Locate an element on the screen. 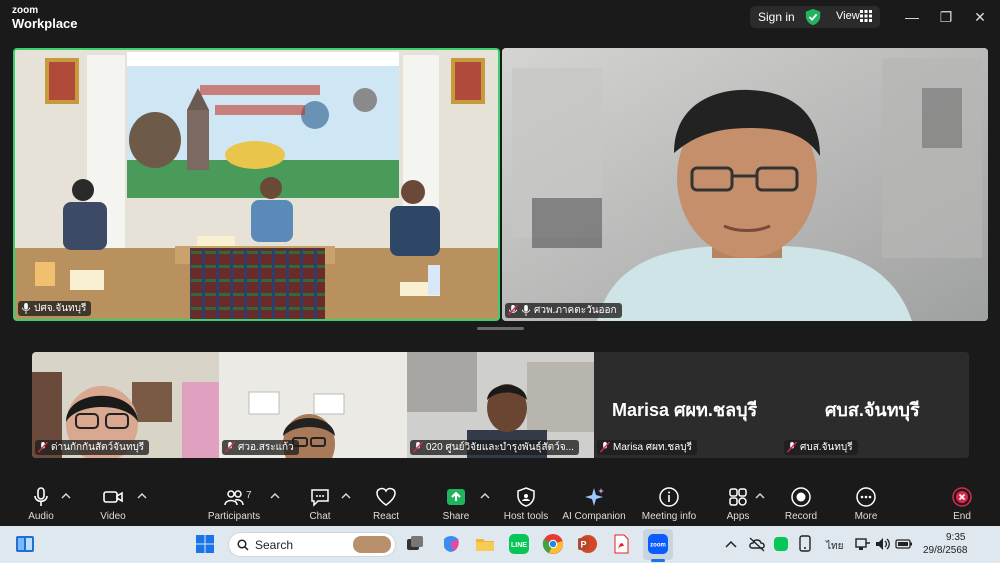 This screenshot has height=563, width=1000. participant-name: ศวอ.สระแก้ว is located at coordinates (266, 447).